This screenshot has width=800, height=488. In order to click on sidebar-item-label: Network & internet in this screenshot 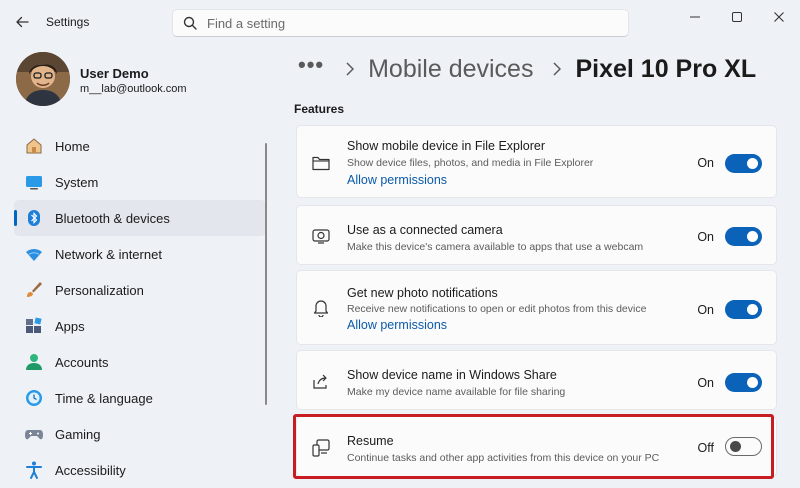, I will do `click(108, 254)`.